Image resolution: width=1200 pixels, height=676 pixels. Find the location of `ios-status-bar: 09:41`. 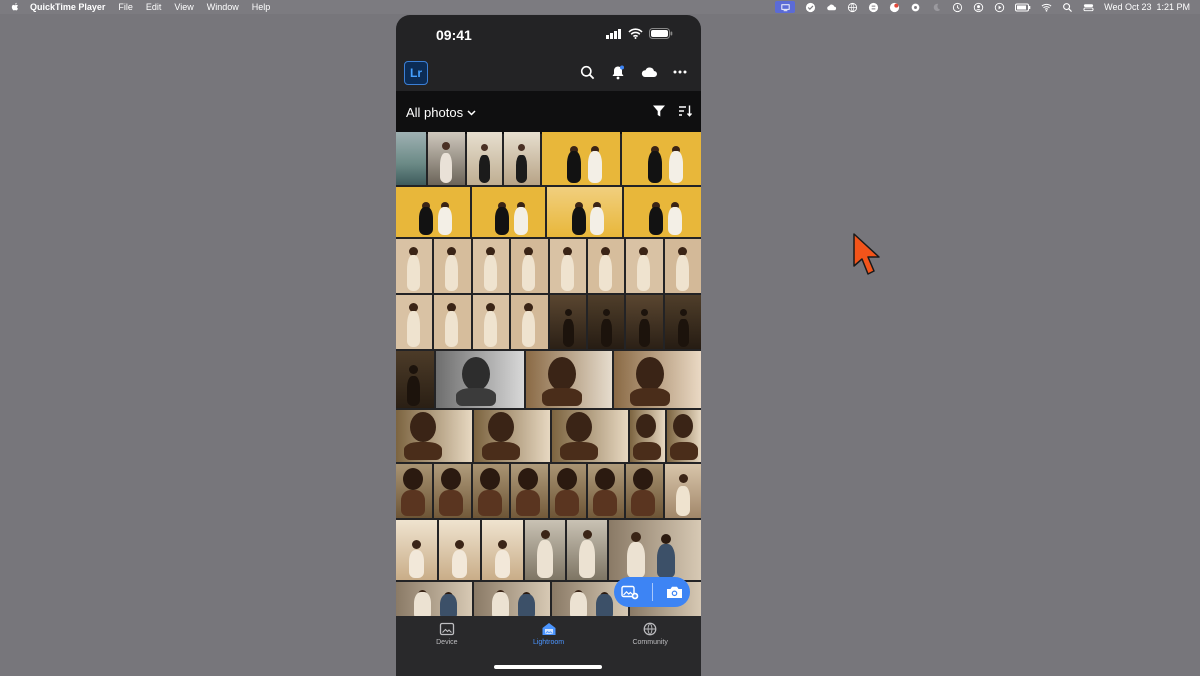

ios-status-bar: 09:41 is located at coordinates (548, 34).